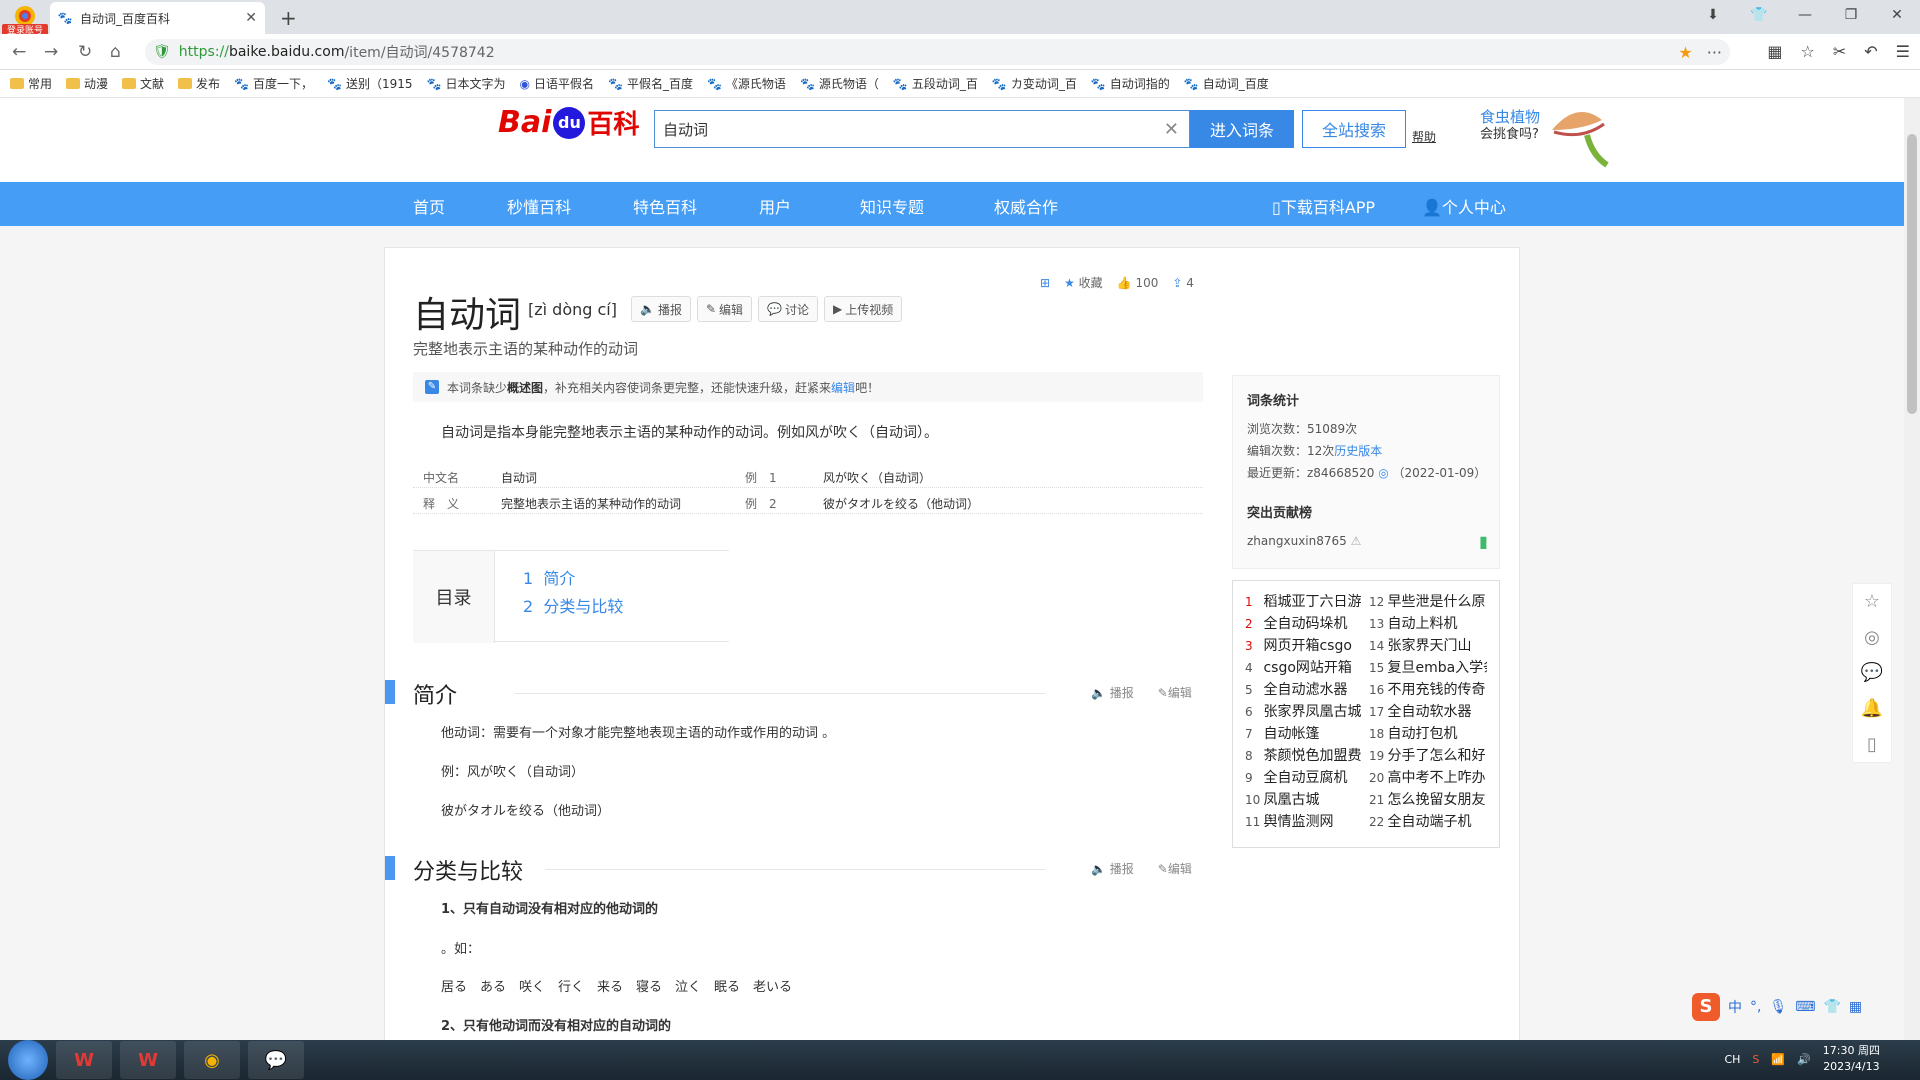 The height and width of the screenshot is (1080, 1920). I want to click on hot-search-item: 22 全自动端子机, so click(1428, 821).